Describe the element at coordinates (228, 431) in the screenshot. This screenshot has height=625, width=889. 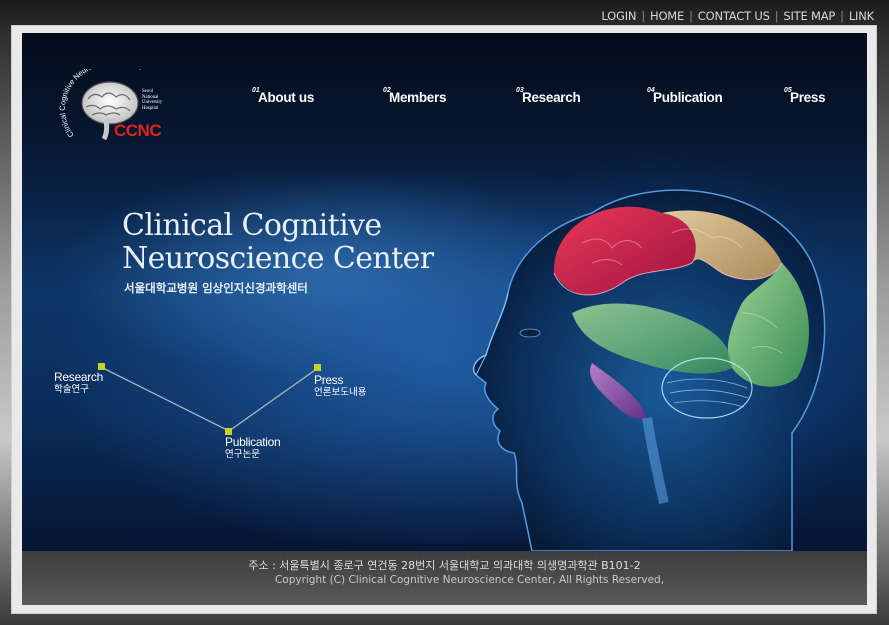
I see `publication-marker-dot` at that location.